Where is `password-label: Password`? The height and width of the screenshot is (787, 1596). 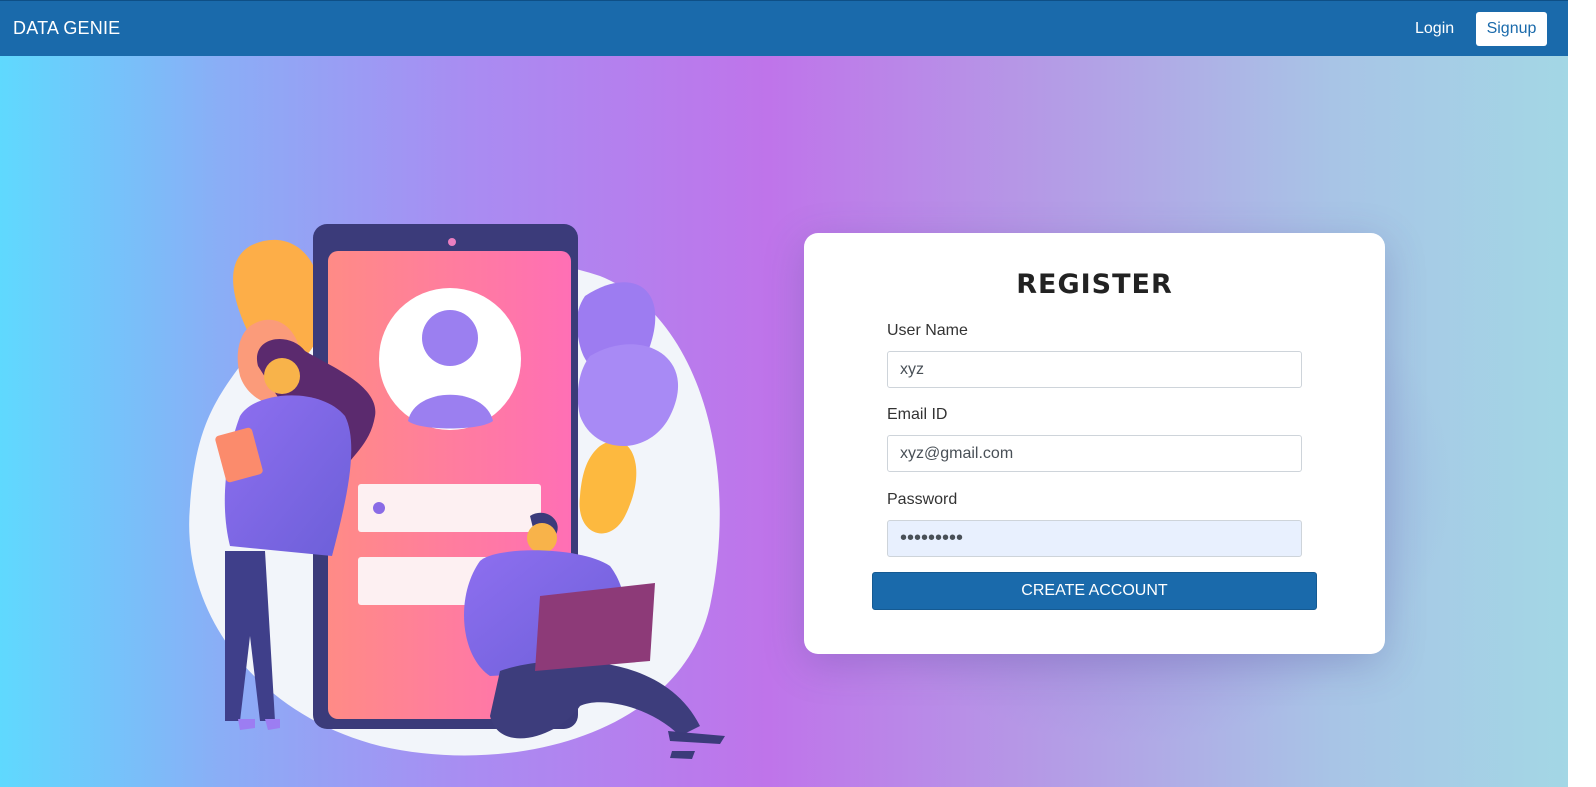 password-label: Password is located at coordinates (922, 499).